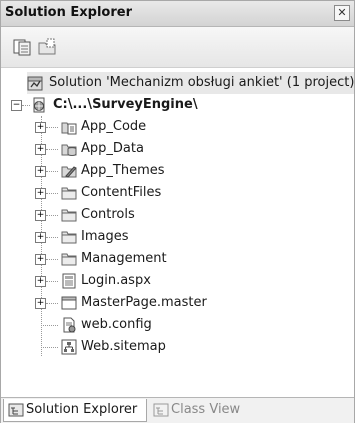  Describe the element at coordinates (69, 150) in the screenshot. I see `app-data-folder-icon` at that location.